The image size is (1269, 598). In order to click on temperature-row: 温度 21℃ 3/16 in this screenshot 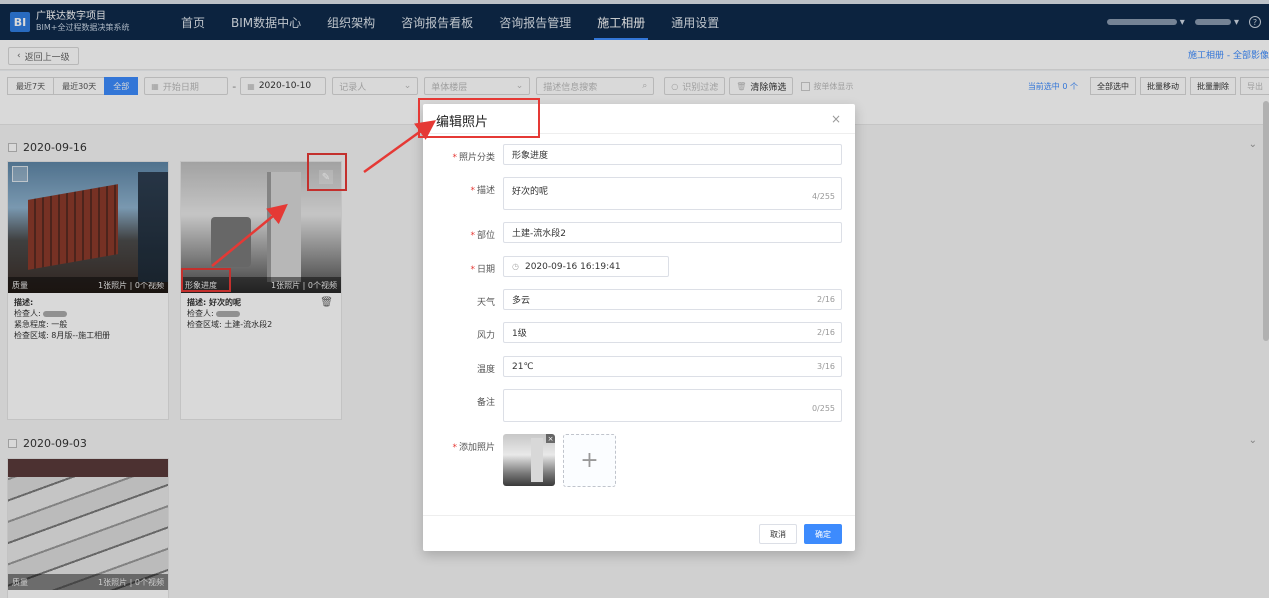, I will do `click(639, 366)`.